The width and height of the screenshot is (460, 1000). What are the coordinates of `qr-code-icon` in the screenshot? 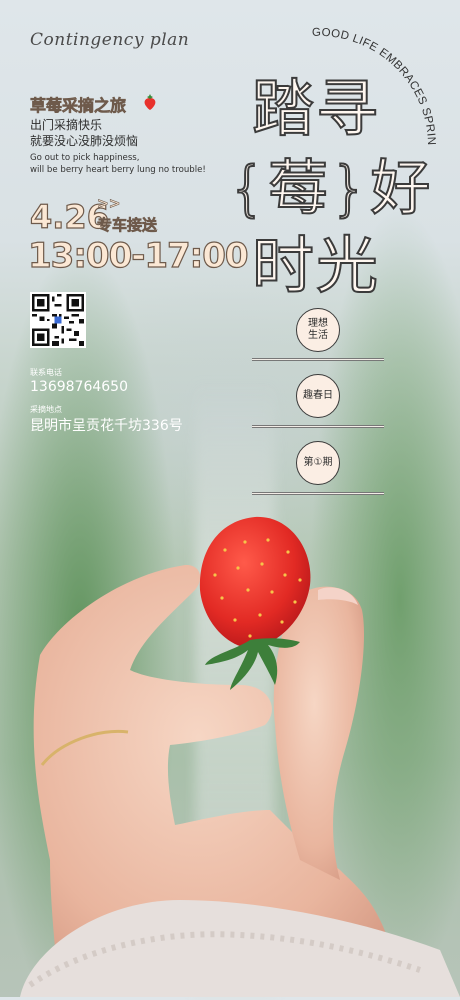 It's located at (58, 320).